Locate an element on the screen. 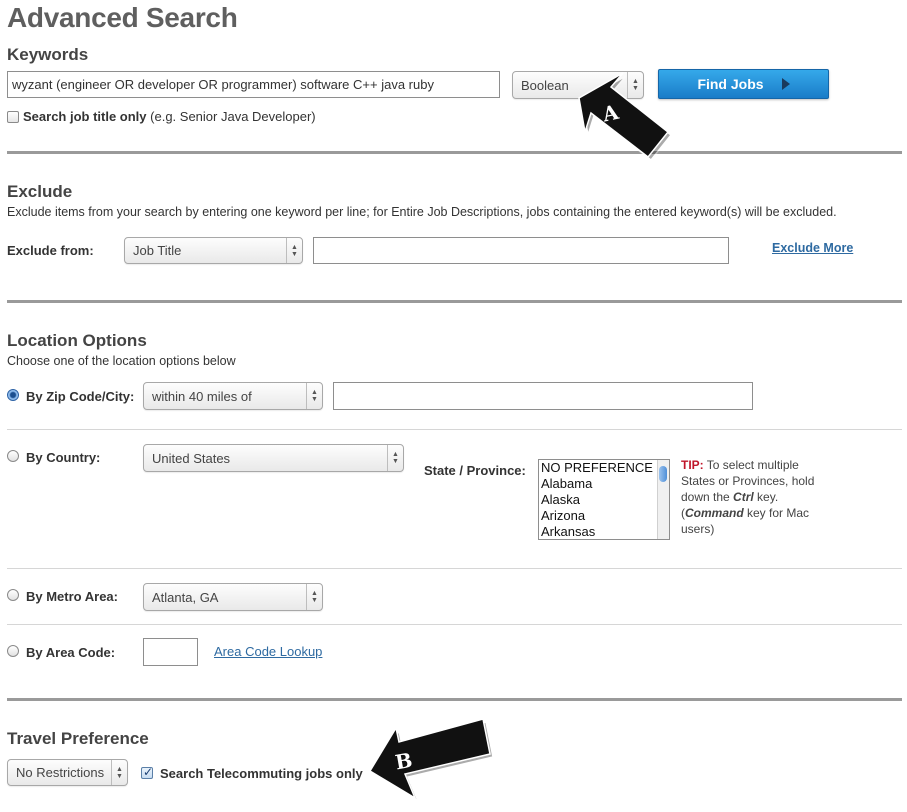 The height and width of the screenshot is (812, 907). state-option: Alabama is located at coordinates (604, 484).